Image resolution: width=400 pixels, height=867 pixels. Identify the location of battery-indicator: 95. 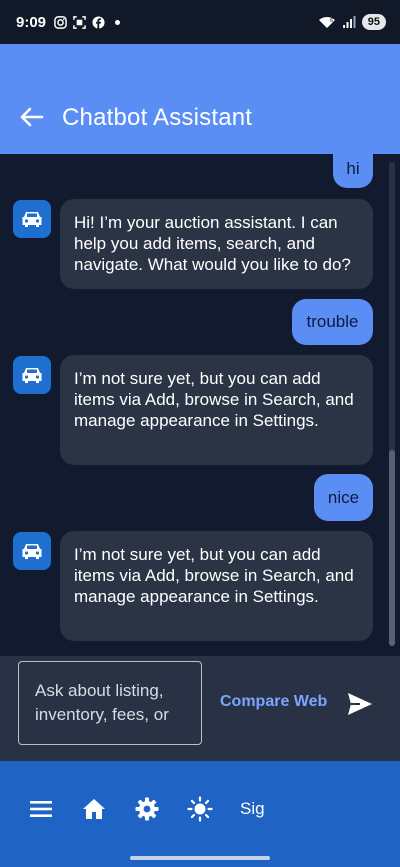
(373, 22).